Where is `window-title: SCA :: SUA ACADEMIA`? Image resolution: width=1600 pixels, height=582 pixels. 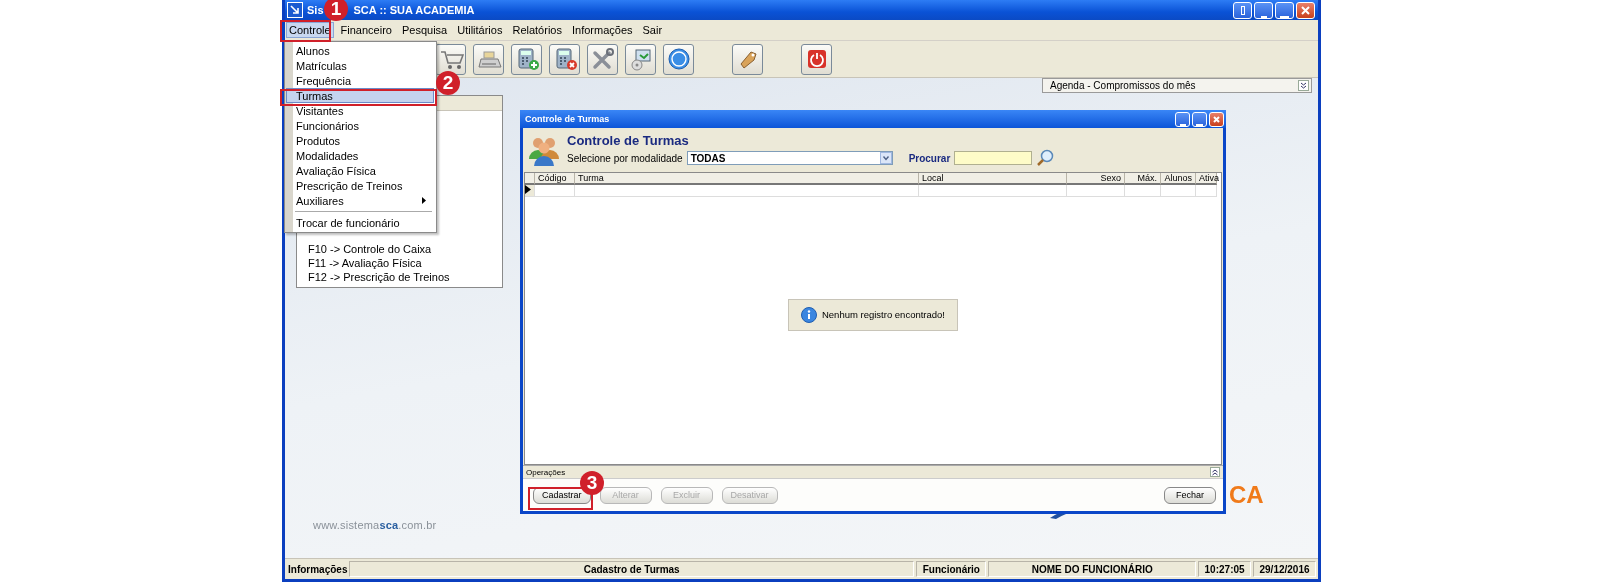 window-title: SCA :: SUA ACADEMIA is located at coordinates (414, 10).